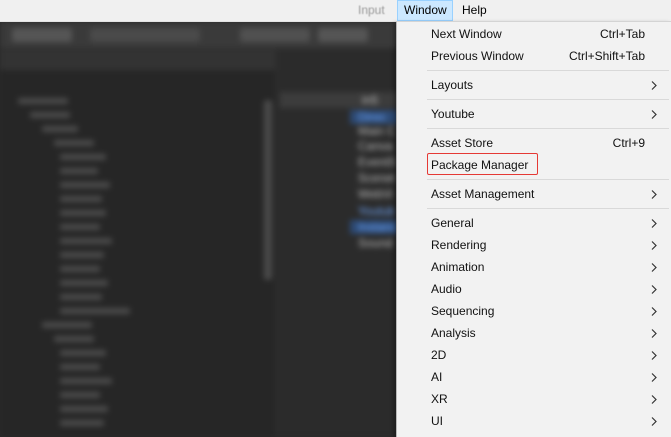  I want to click on menu-item-label: Previous Window, so click(477, 56).